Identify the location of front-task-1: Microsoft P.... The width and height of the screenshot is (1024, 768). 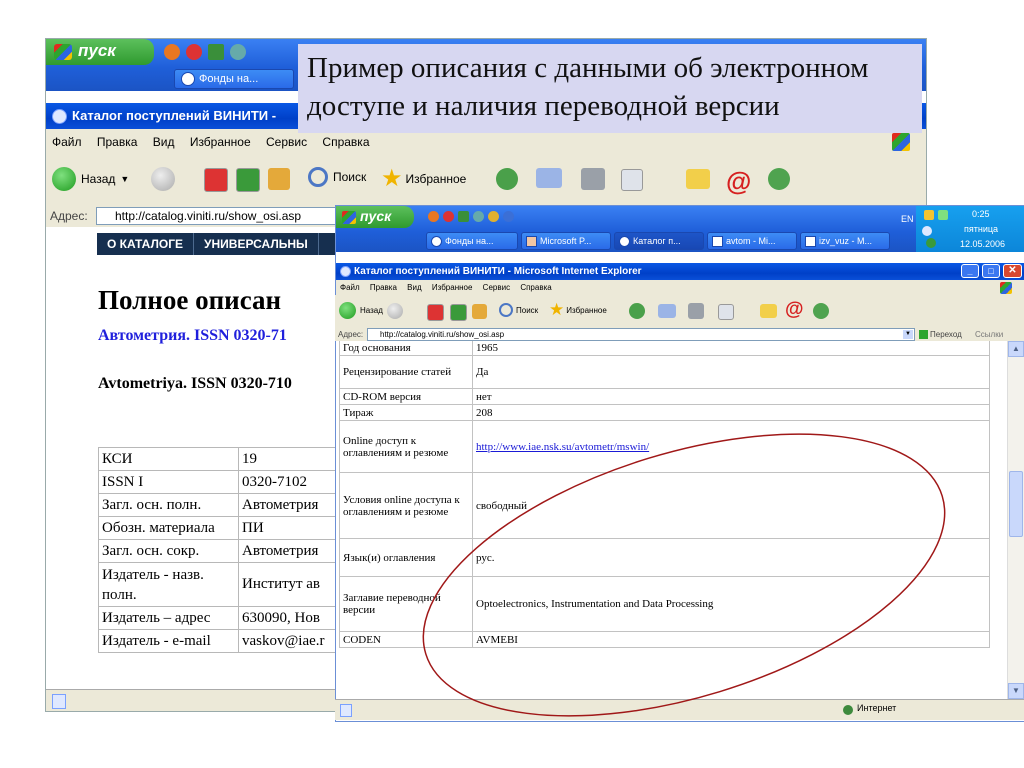
(566, 241).